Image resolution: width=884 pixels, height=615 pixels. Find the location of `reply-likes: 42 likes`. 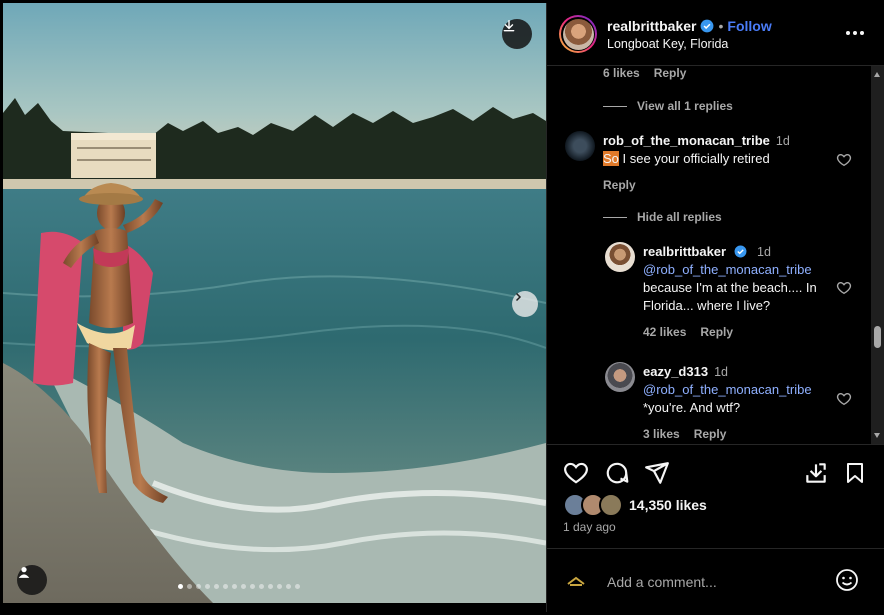

reply-likes: 42 likes is located at coordinates (664, 332).